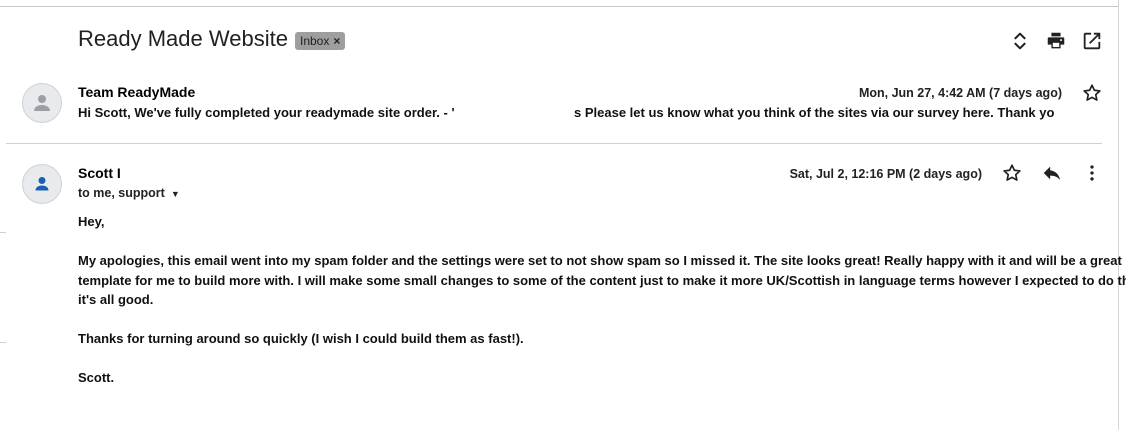  I want to click on inbox-label-chip: Inbox ×, so click(320, 41).